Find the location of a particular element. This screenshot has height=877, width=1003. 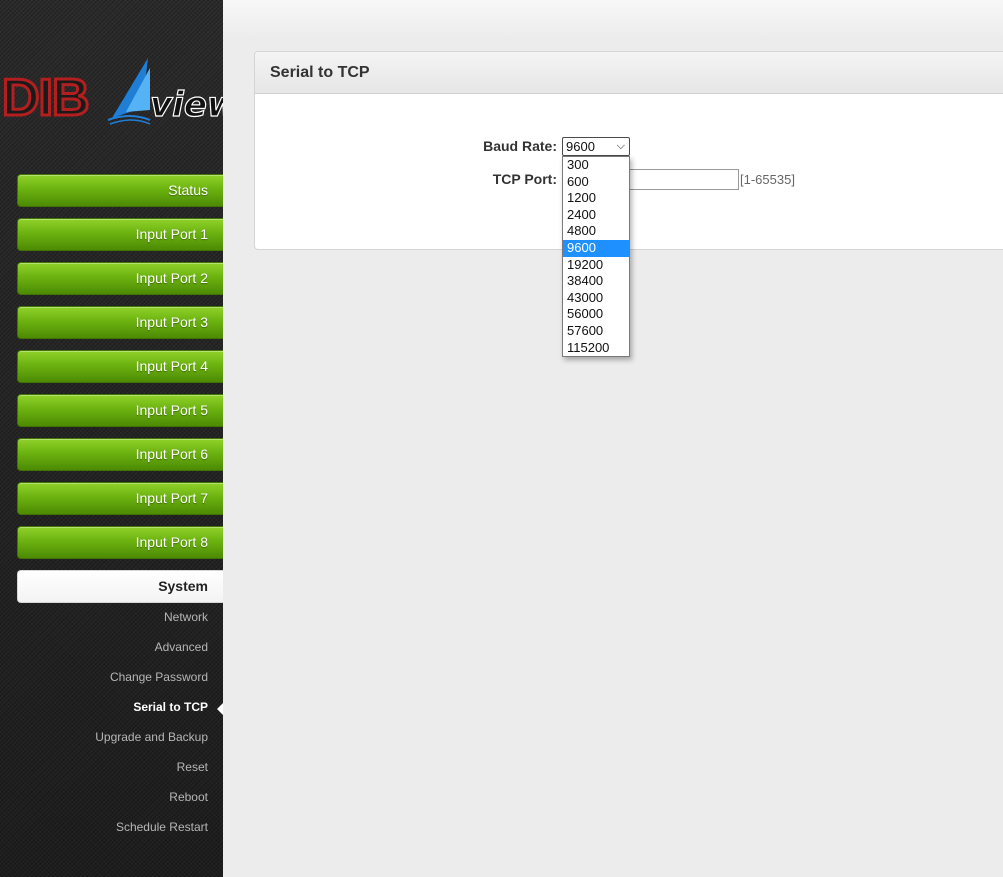

sidebar-item-schedule-restart: Schedule Restart is located at coordinates (112, 827).